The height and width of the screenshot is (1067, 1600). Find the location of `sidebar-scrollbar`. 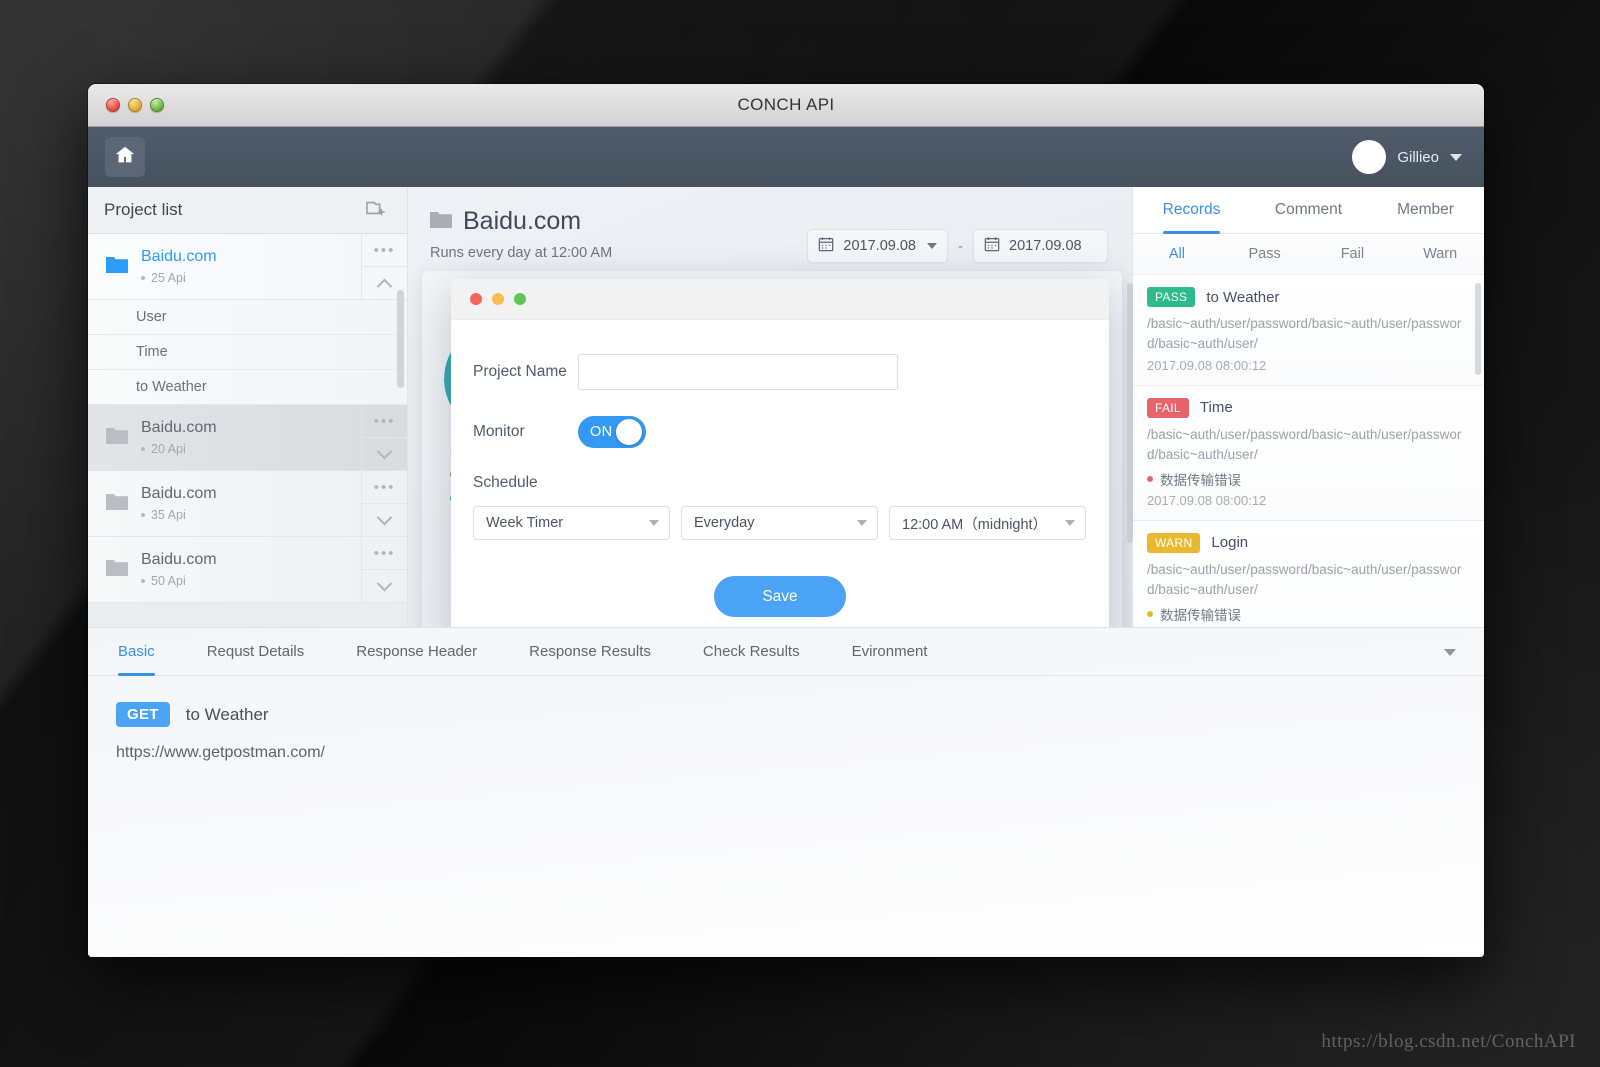

sidebar-scrollbar is located at coordinates (400, 339).